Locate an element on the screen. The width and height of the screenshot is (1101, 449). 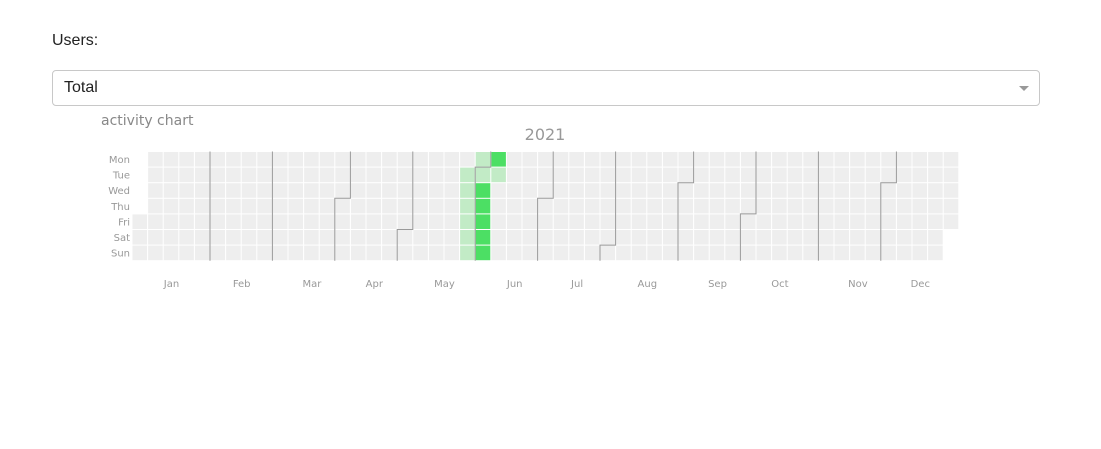
day-label: Tue is located at coordinates (121, 176).